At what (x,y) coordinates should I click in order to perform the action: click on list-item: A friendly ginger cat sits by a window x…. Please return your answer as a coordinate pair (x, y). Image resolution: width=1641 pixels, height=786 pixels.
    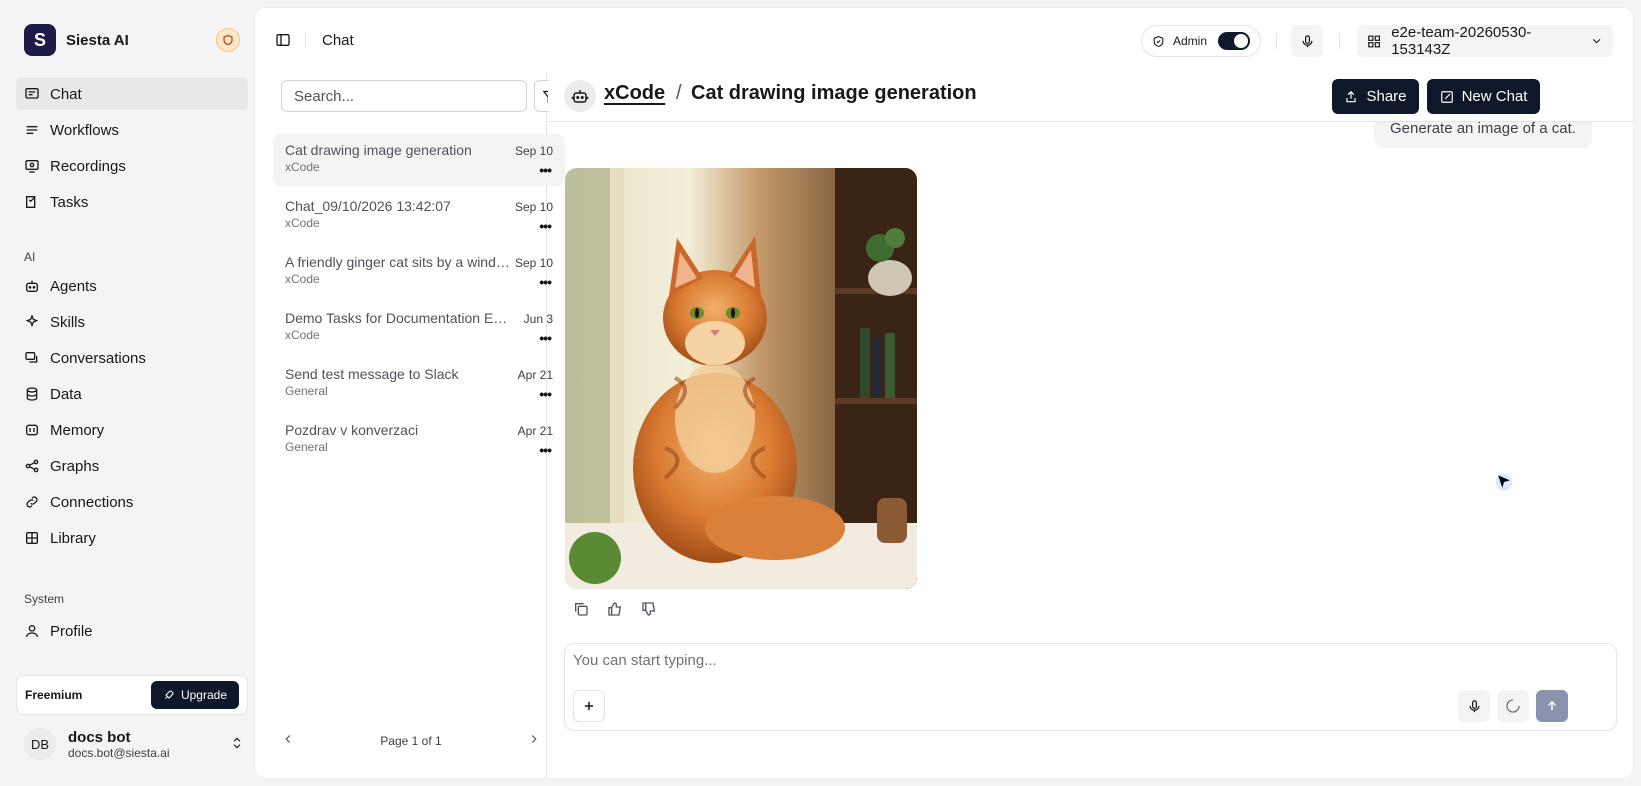
    Looking at the image, I should click on (419, 272).